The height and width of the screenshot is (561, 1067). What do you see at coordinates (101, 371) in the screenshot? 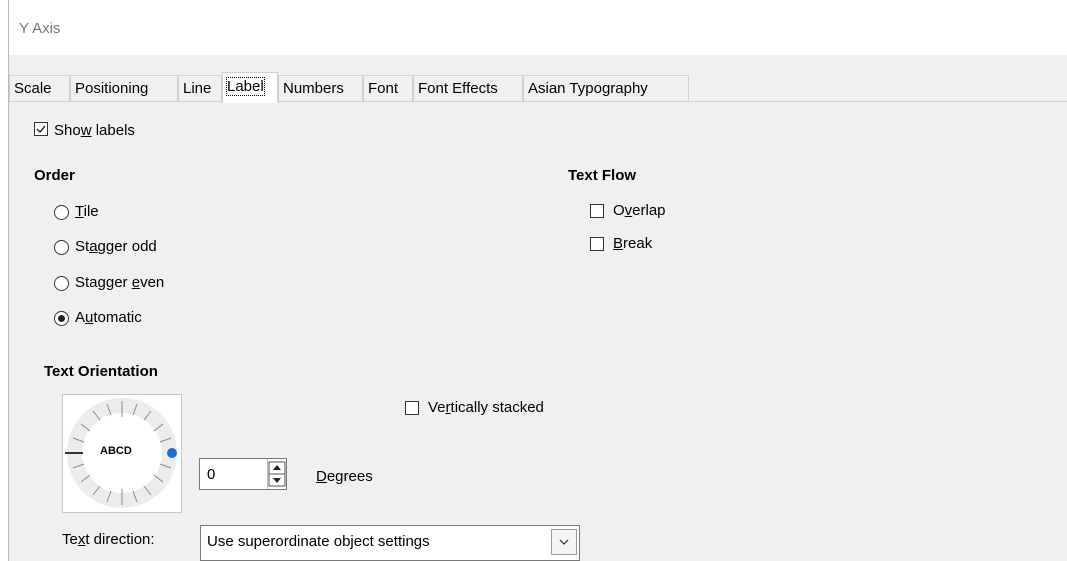
I see `text-orientation-heading: Text Orientation` at bounding box center [101, 371].